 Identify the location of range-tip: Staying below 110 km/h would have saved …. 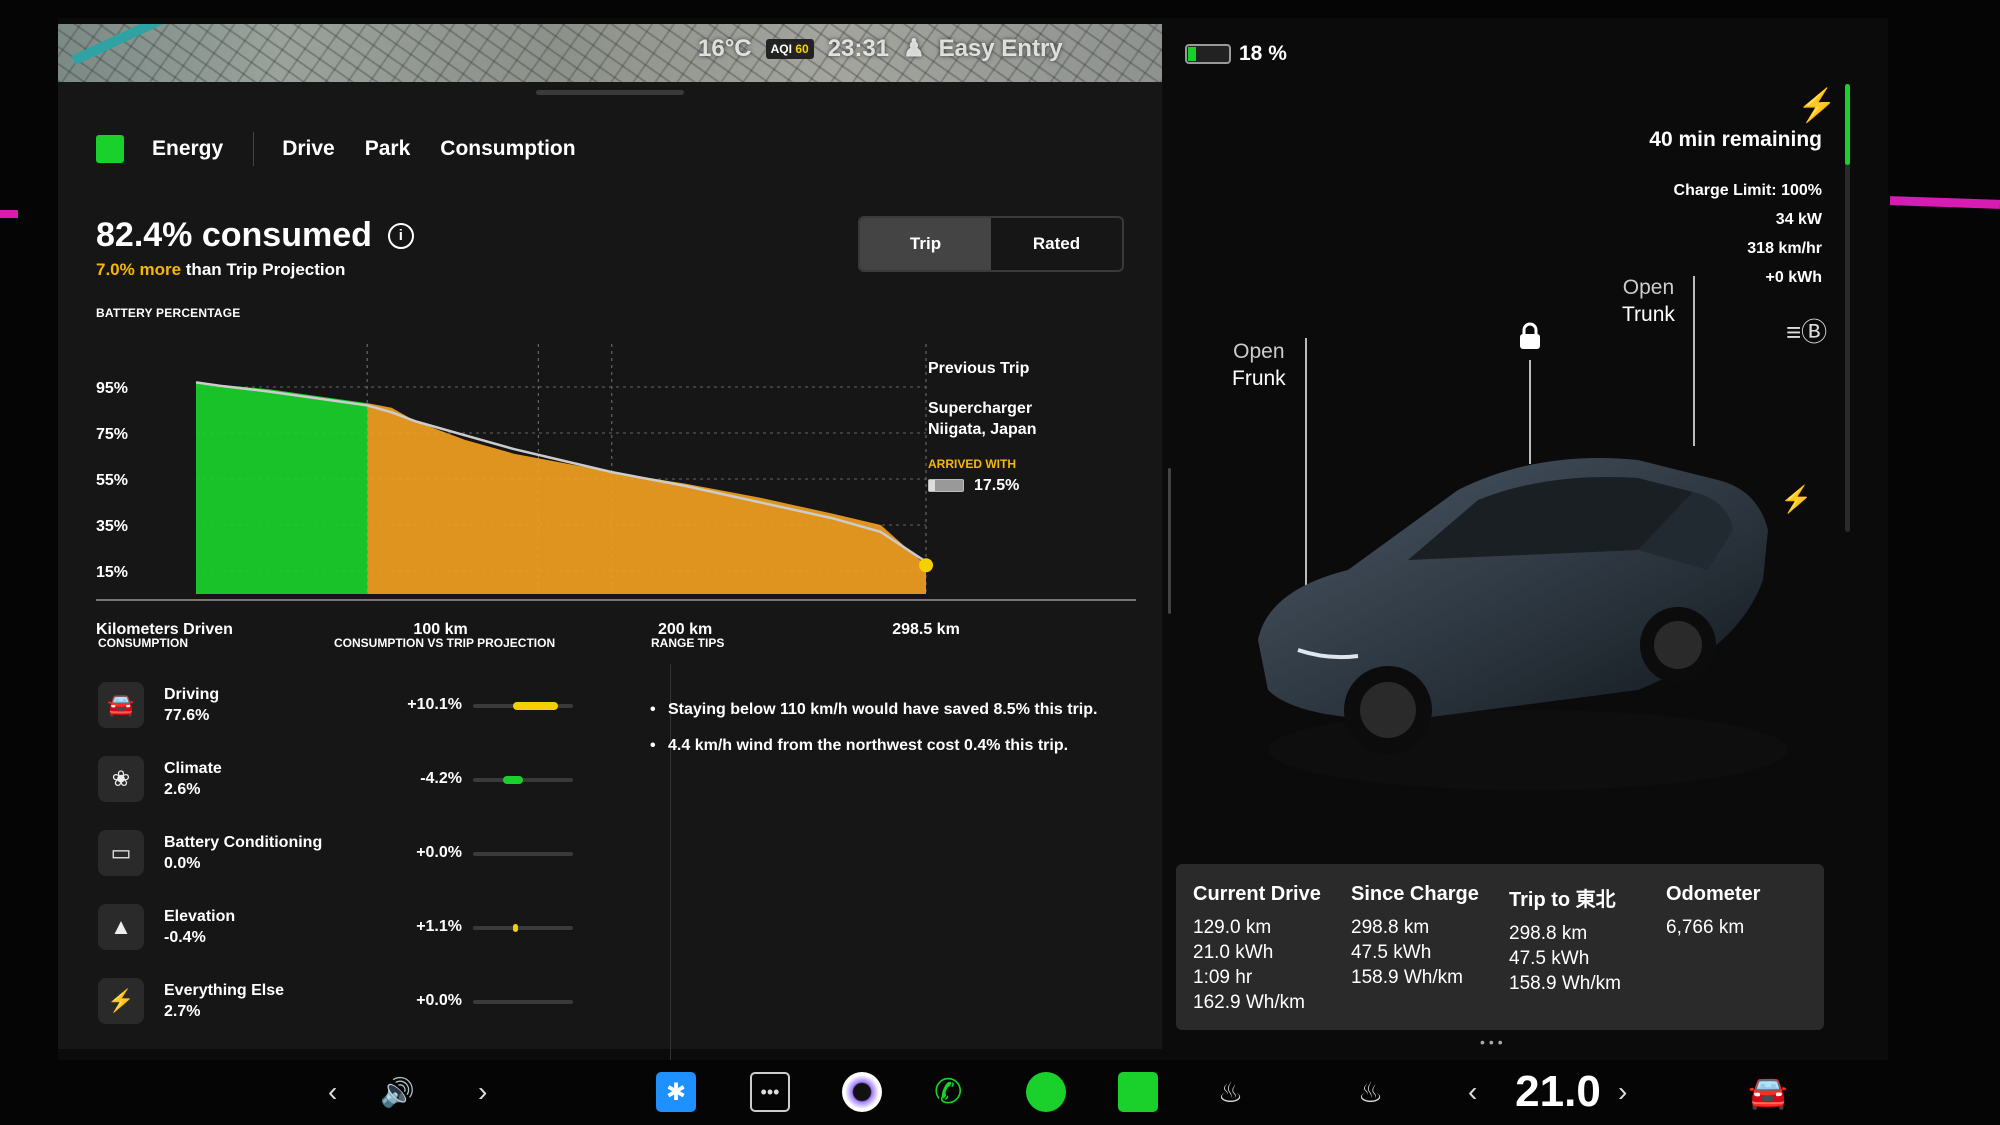
(885, 709).